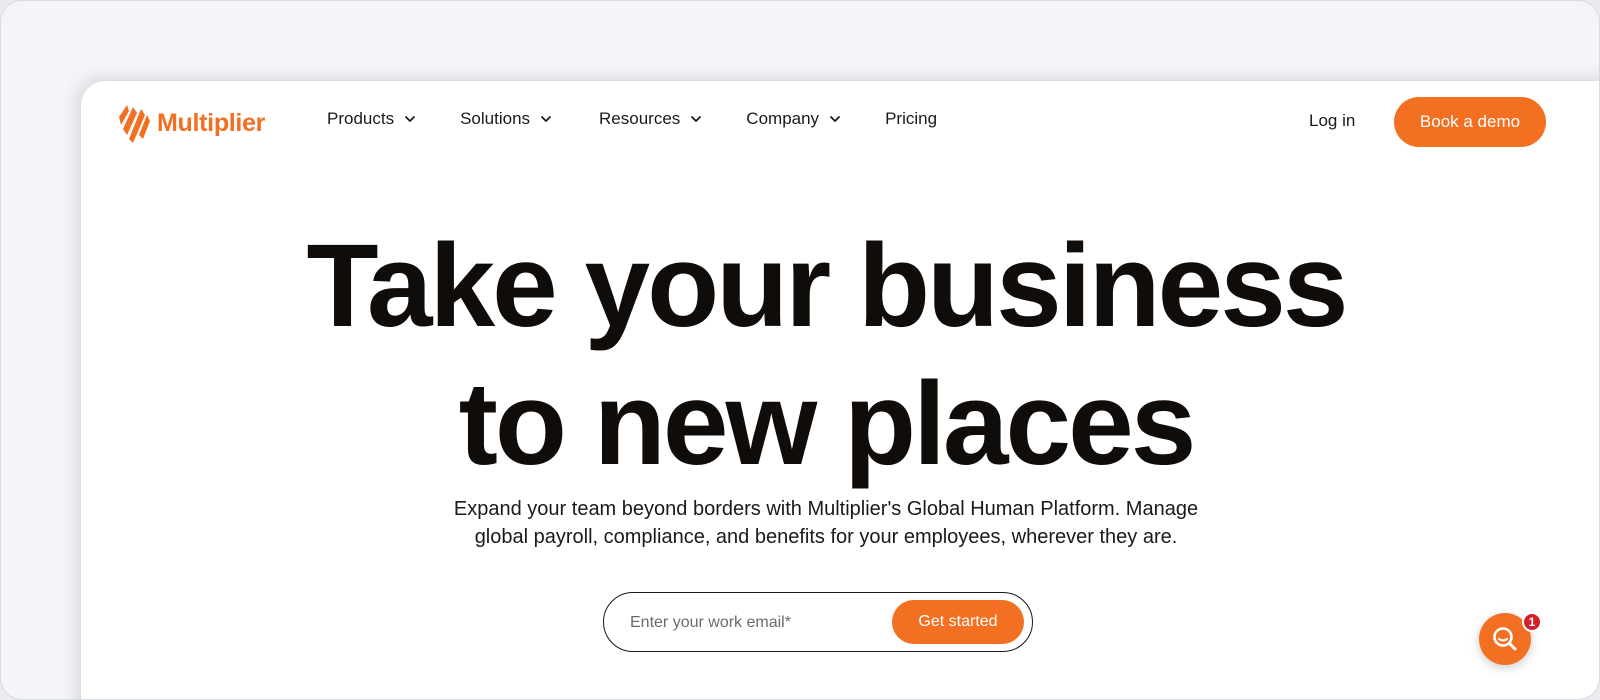 Image resolution: width=1600 pixels, height=700 pixels. I want to click on nav-item-label: Pricing, so click(911, 118).